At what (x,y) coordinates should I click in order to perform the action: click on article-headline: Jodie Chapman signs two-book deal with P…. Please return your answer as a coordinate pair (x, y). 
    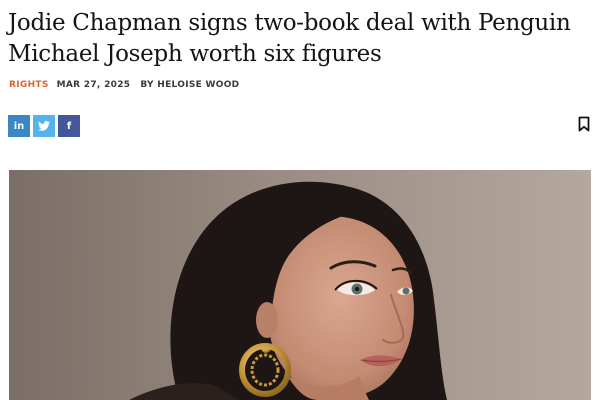
    Looking at the image, I should click on (289, 38).